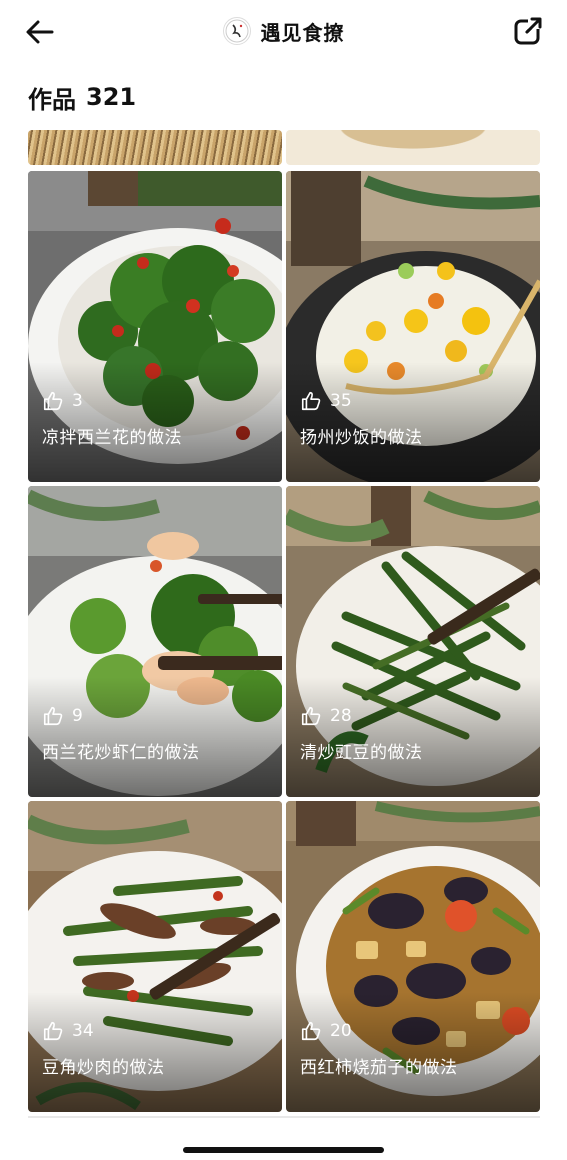 This screenshot has height=1160, width=567. I want to click on page-header: 遇见食撩, so click(283, 31).